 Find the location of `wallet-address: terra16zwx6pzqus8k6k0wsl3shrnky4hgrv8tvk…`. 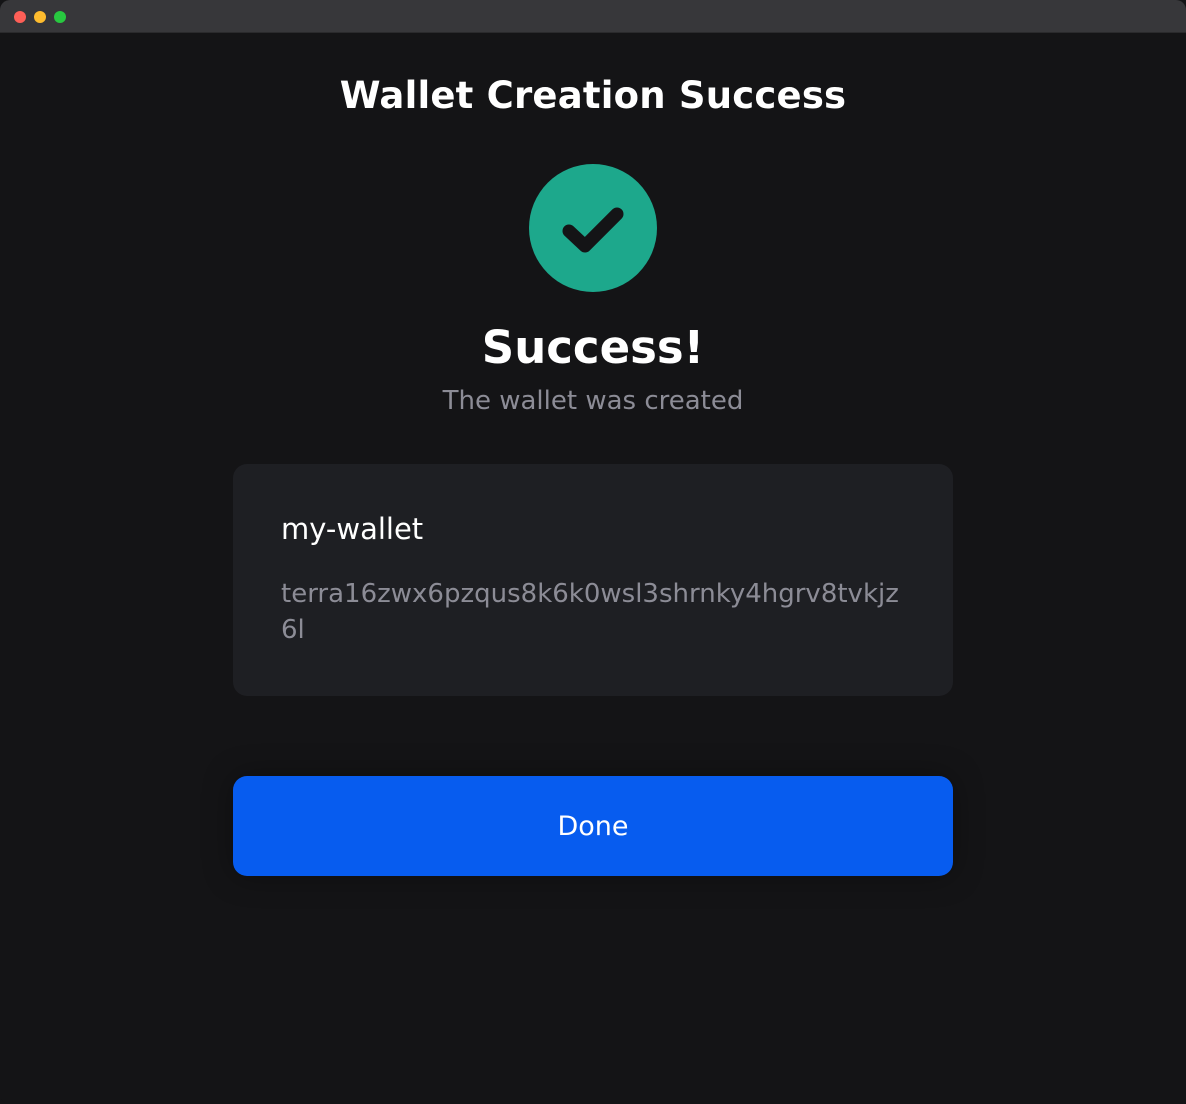

wallet-address: terra16zwx6pzqus8k6k0wsl3shrnky4hgrv8tvk… is located at coordinates (591, 612).